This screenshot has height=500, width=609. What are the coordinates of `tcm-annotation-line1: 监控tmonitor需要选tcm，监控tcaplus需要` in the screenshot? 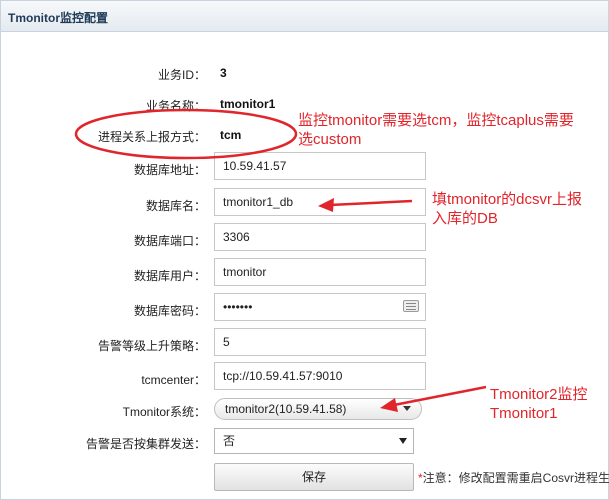 It's located at (436, 120).